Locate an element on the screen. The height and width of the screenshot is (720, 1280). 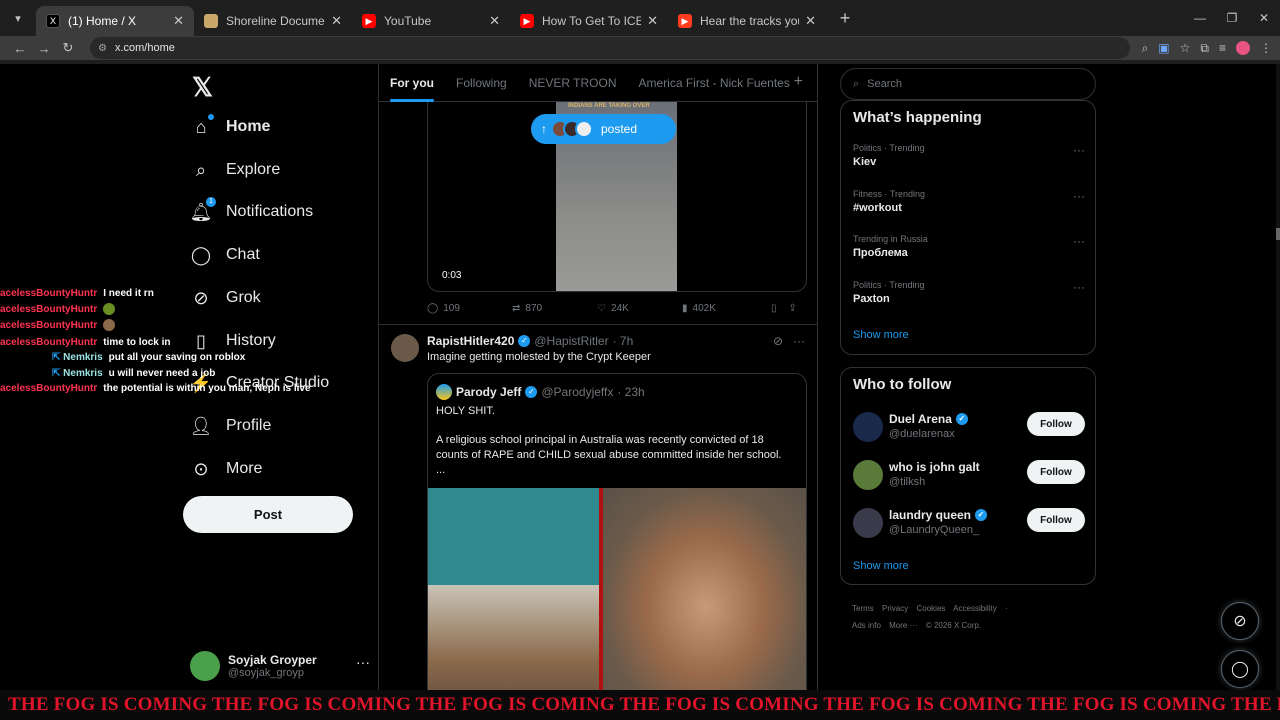
footer-link: Ads info is located at coordinates (866, 625).